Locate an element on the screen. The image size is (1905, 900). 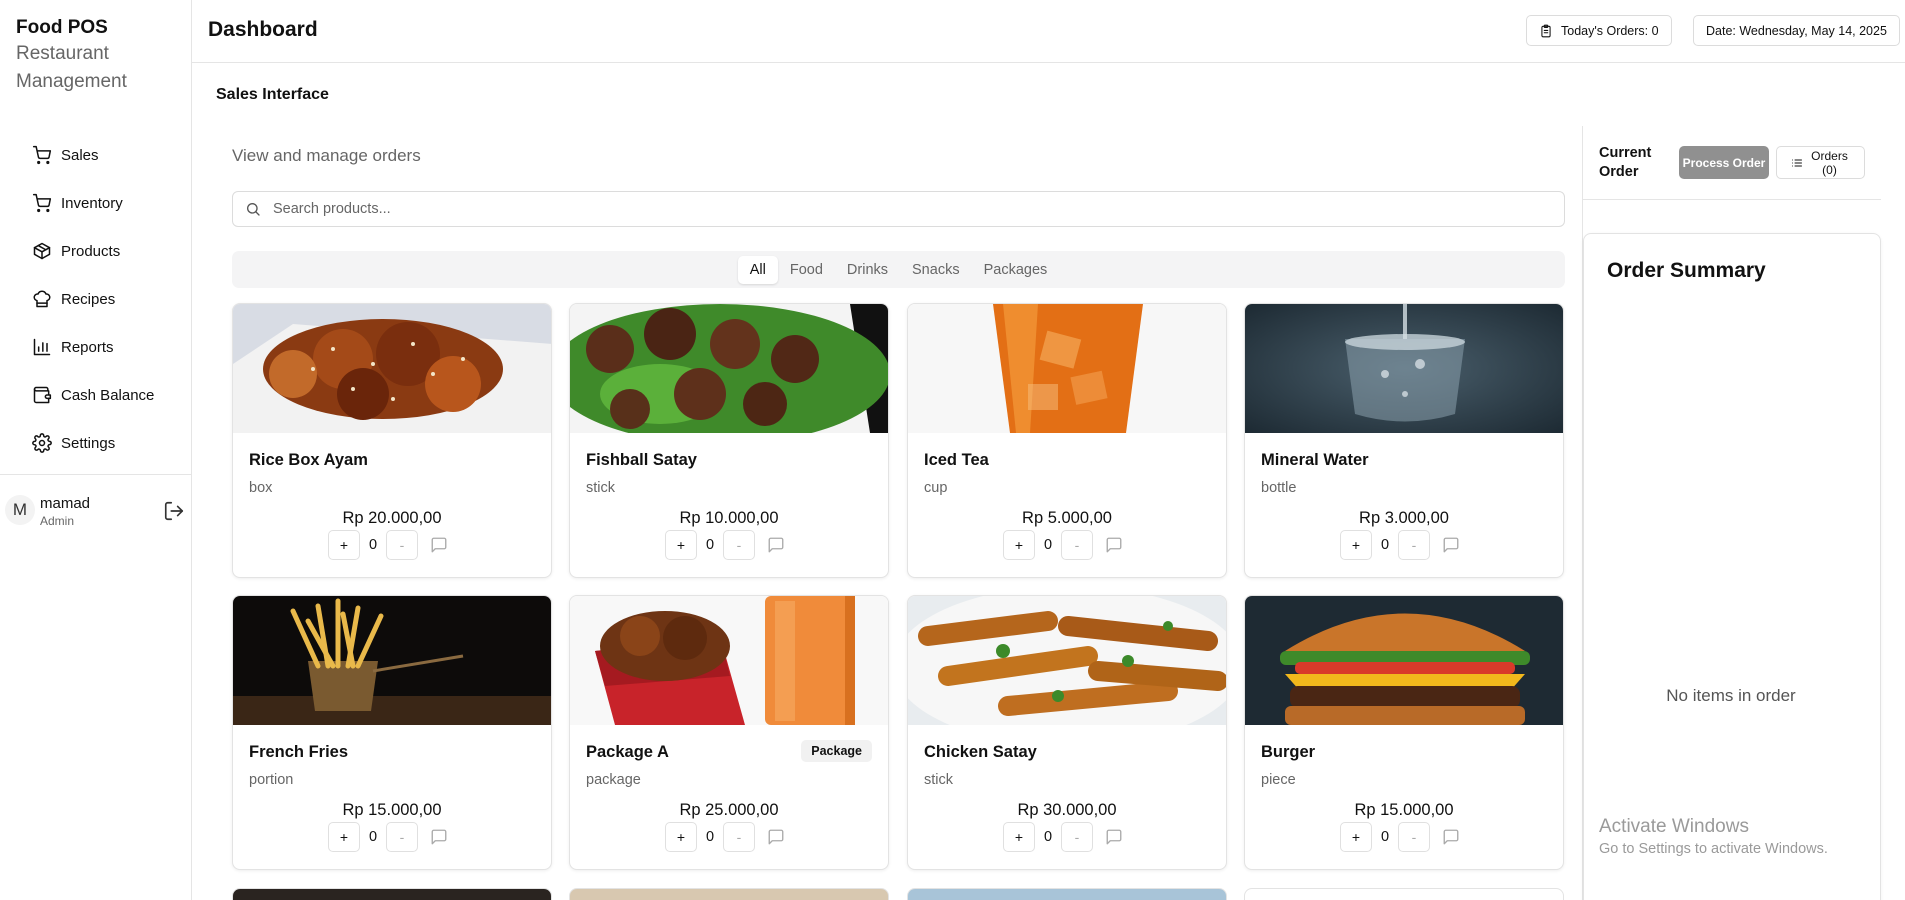
process-order-button: Process Order is located at coordinates (1724, 162).